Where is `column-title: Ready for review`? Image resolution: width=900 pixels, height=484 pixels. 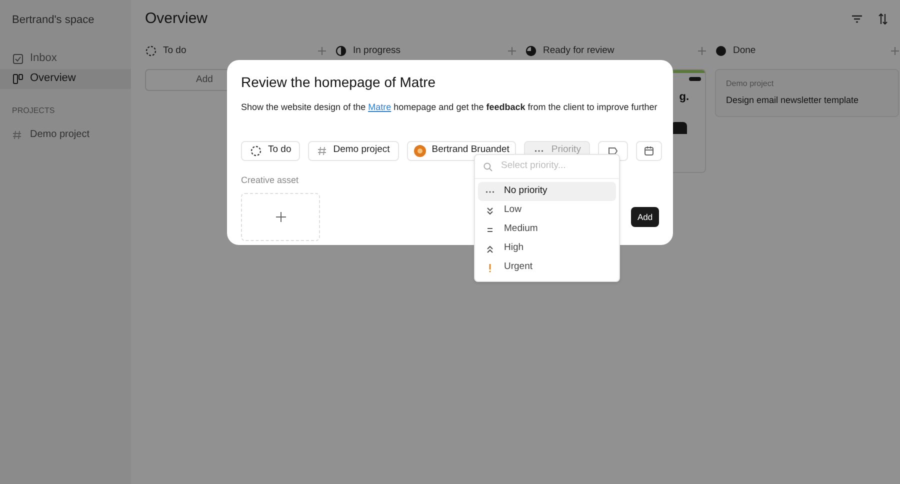 column-title: Ready for review is located at coordinates (579, 51).